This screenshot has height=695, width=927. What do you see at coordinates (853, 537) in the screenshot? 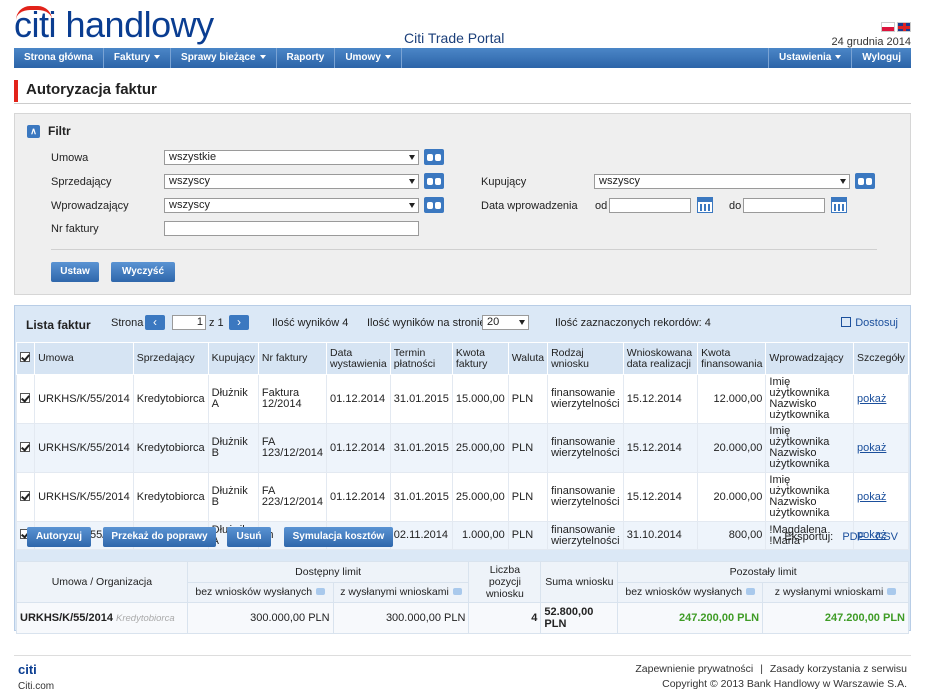
I see `export-pdf-link: PDF` at bounding box center [853, 537].